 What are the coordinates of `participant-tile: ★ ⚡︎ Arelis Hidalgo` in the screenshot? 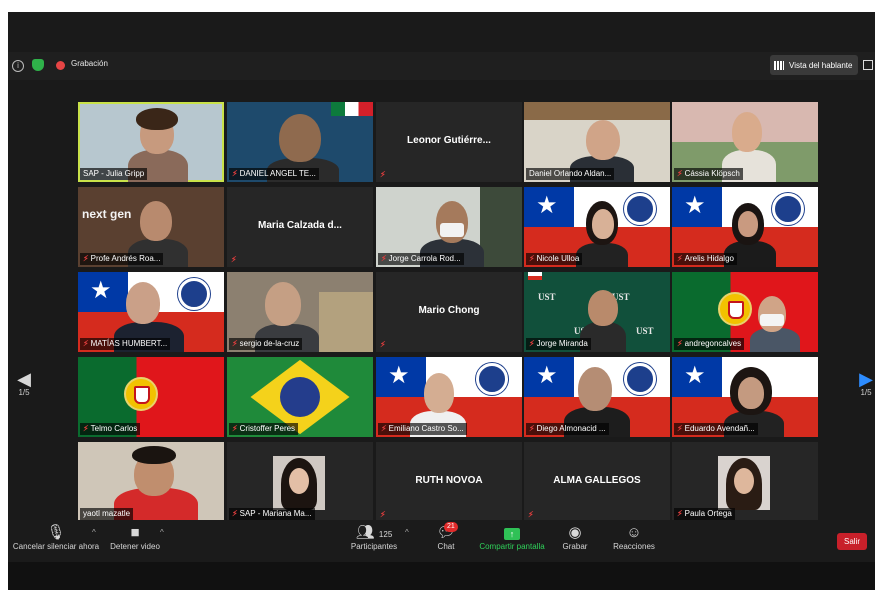 It's located at (745, 227).